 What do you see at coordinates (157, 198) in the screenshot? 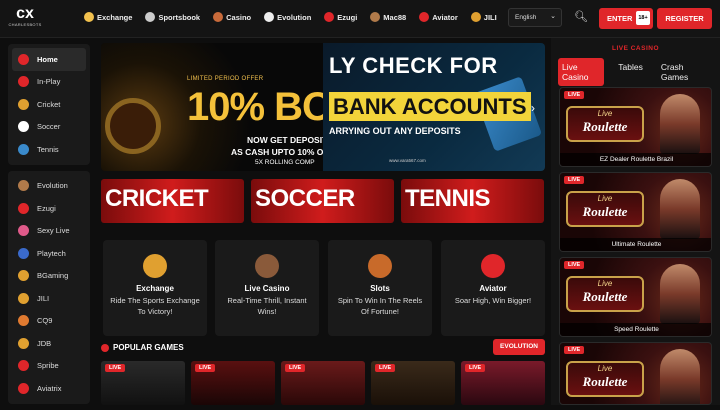
I see `sport-tile-label: CRICKET` at bounding box center [157, 198].